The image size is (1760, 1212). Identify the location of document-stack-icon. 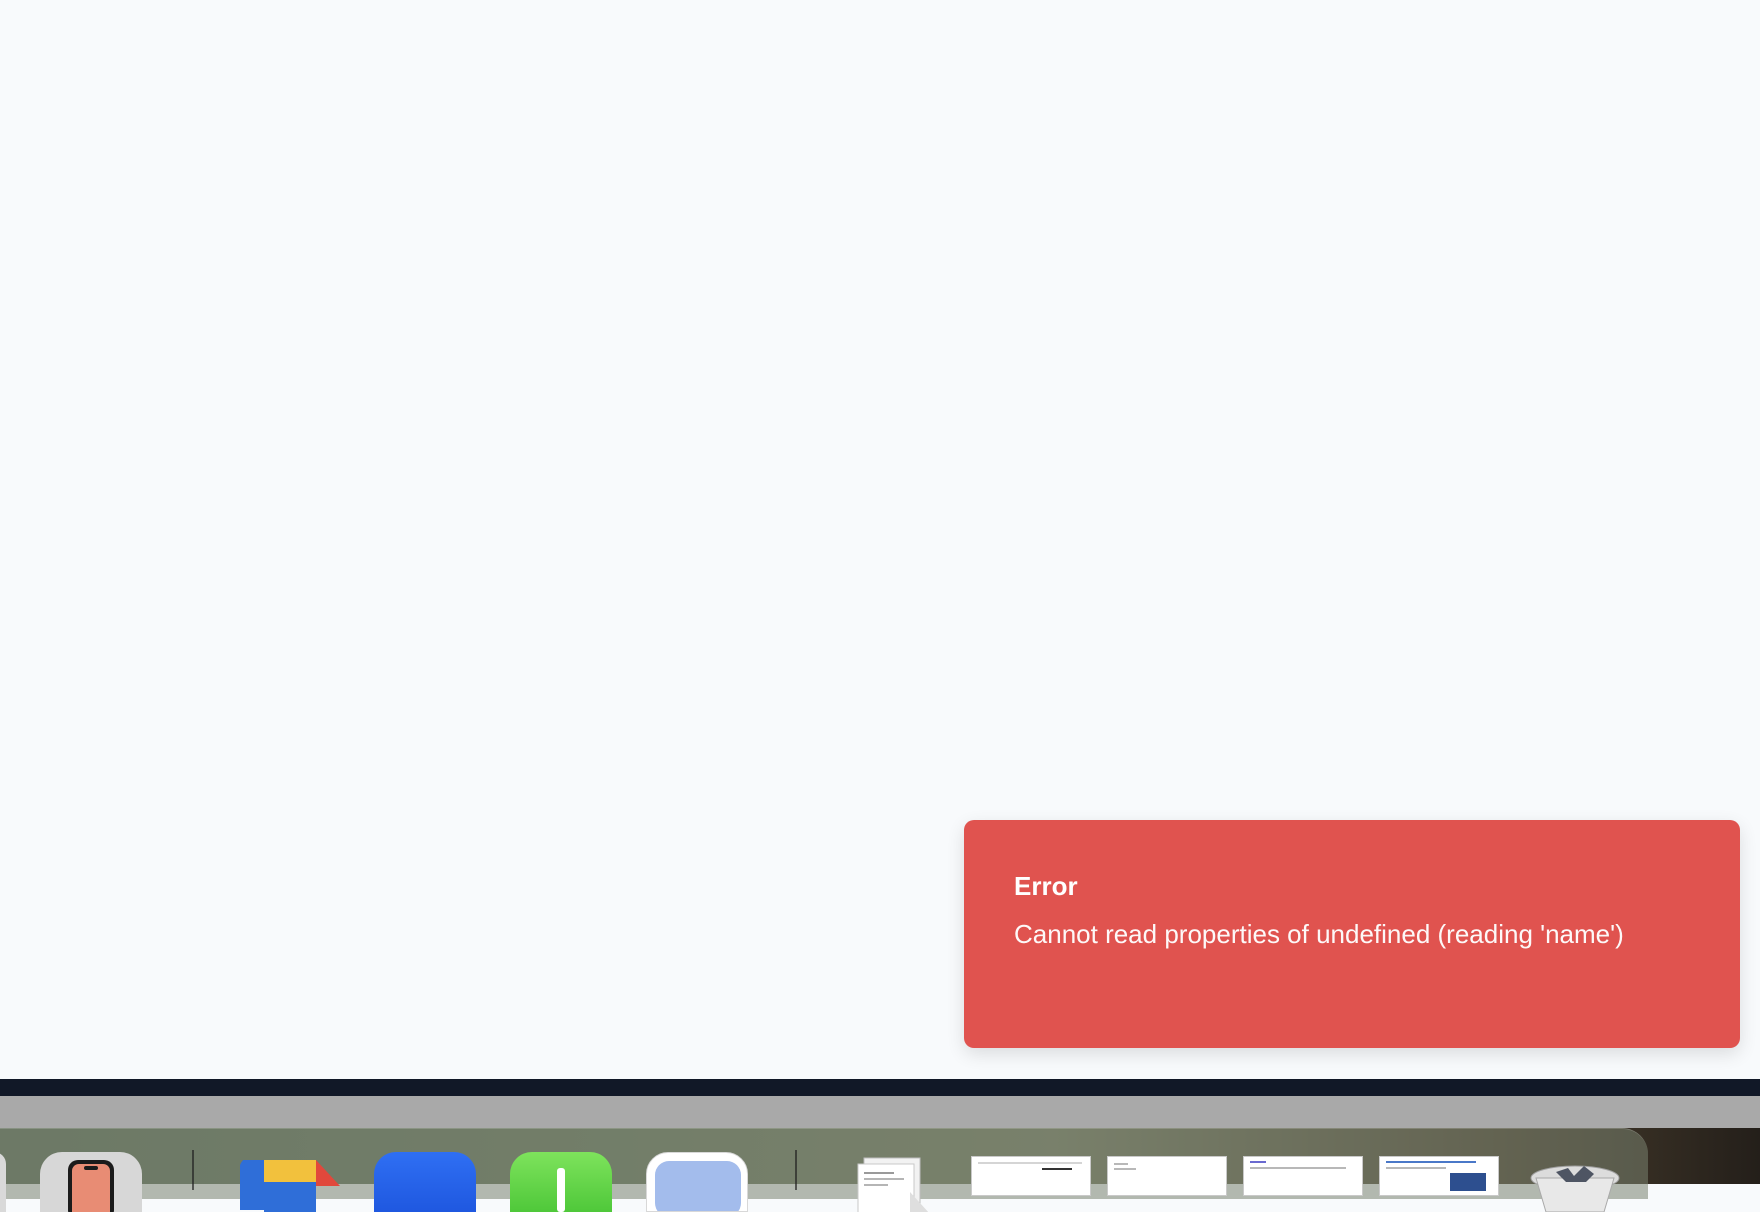
(895, 1182).